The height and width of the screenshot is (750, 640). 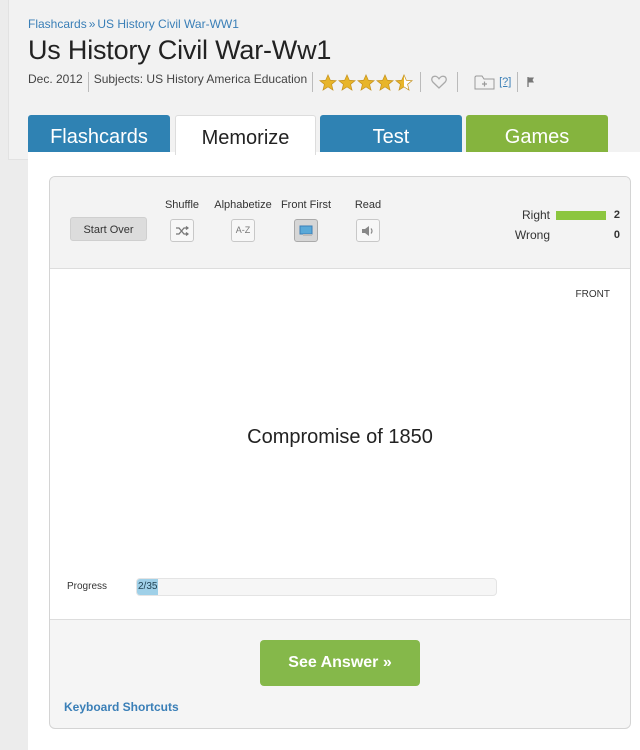 What do you see at coordinates (340, 663) in the screenshot?
I see `see-answer-button: See Answer »` at bounding box center [340, 663].